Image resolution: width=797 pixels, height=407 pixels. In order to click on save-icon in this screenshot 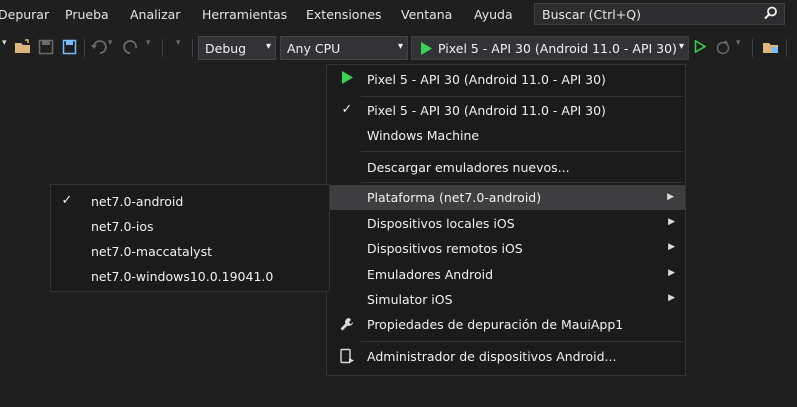, I will do `click(46, 48)`.